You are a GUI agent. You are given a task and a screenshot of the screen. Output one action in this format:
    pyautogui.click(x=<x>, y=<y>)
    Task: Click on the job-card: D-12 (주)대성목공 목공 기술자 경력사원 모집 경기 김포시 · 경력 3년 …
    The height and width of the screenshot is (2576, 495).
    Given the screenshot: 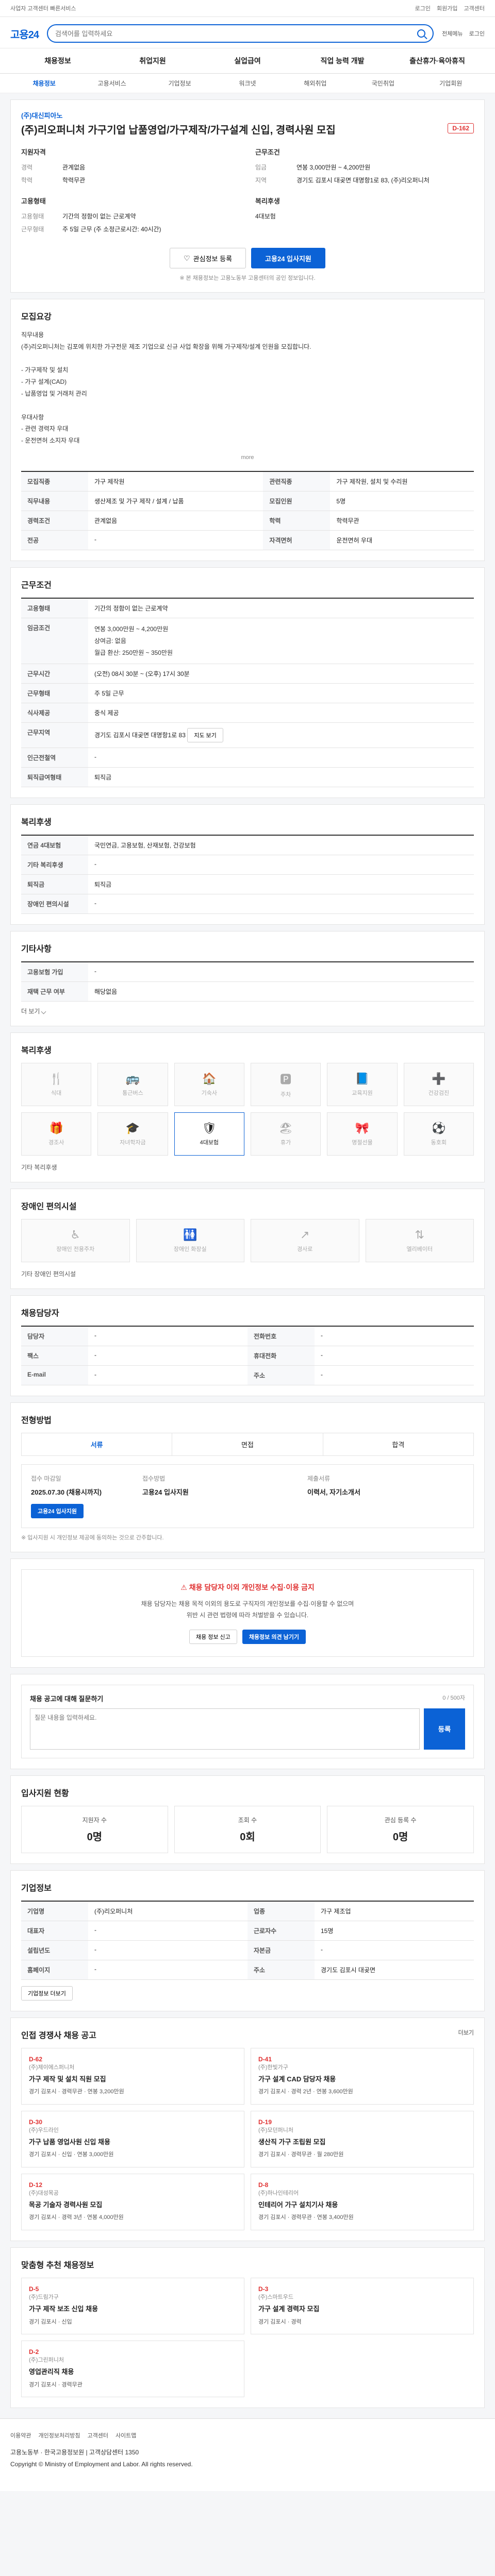 What is the action you would take?
    pyautogui.click(x=132, y=2202)
    